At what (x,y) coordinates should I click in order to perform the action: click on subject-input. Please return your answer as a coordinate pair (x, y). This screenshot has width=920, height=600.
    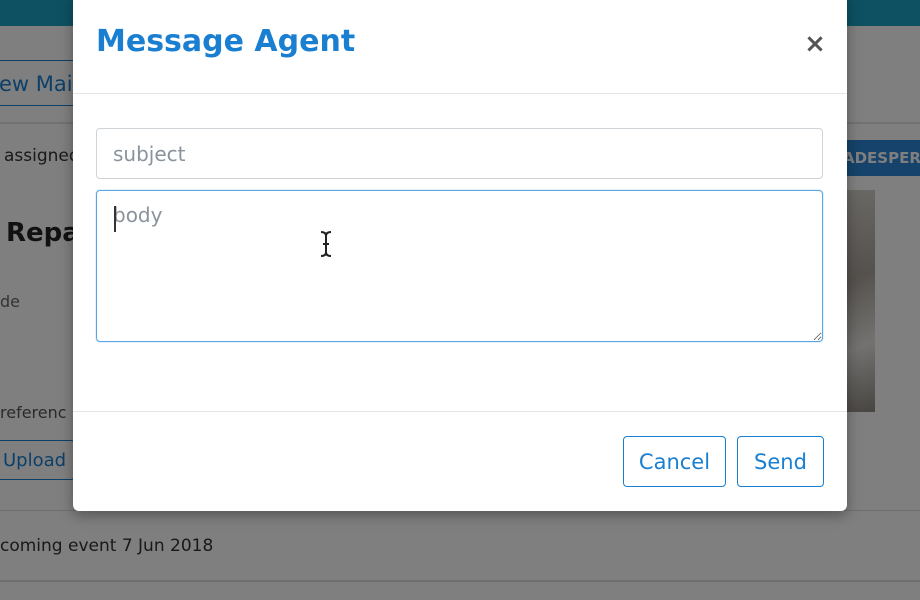
    Looking at the image, I should click on (459, 153).